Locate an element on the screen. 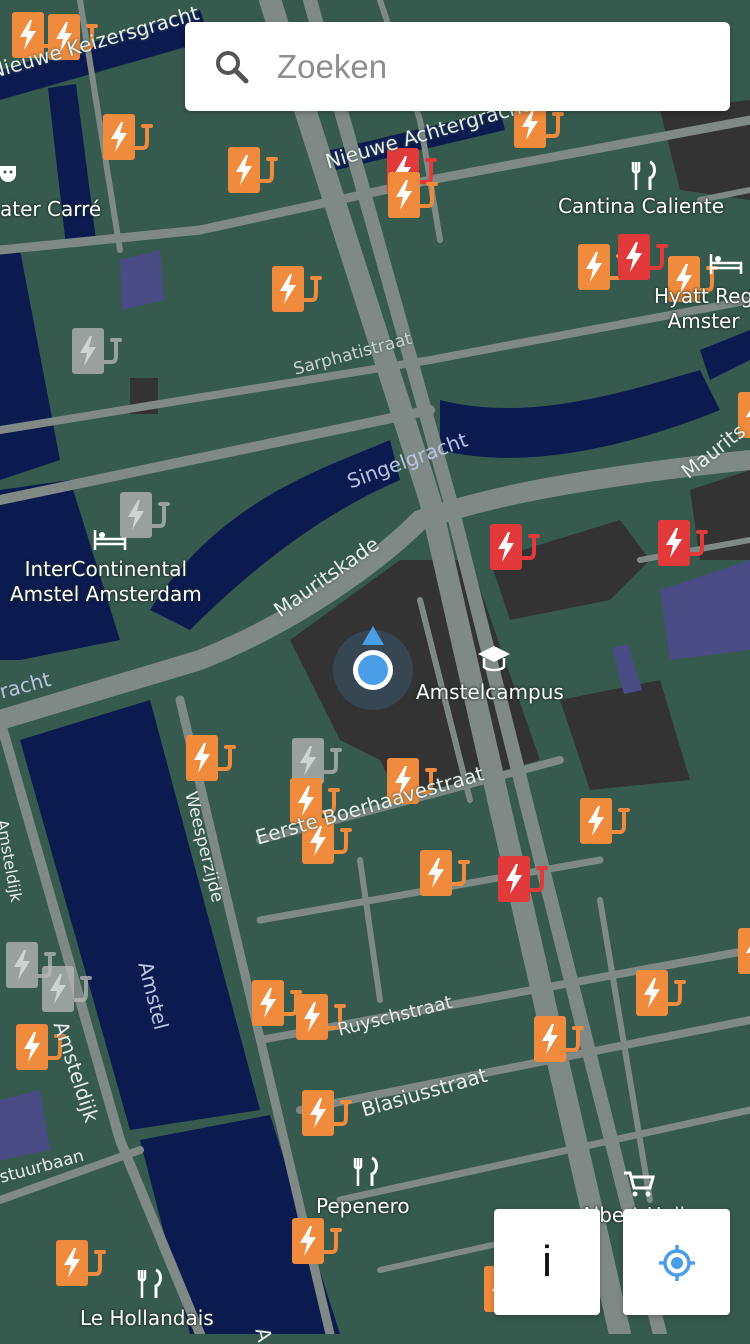  place-label-intercontinental: InterContinental Amstel Amsterdam is located at coordinates (106, 581).